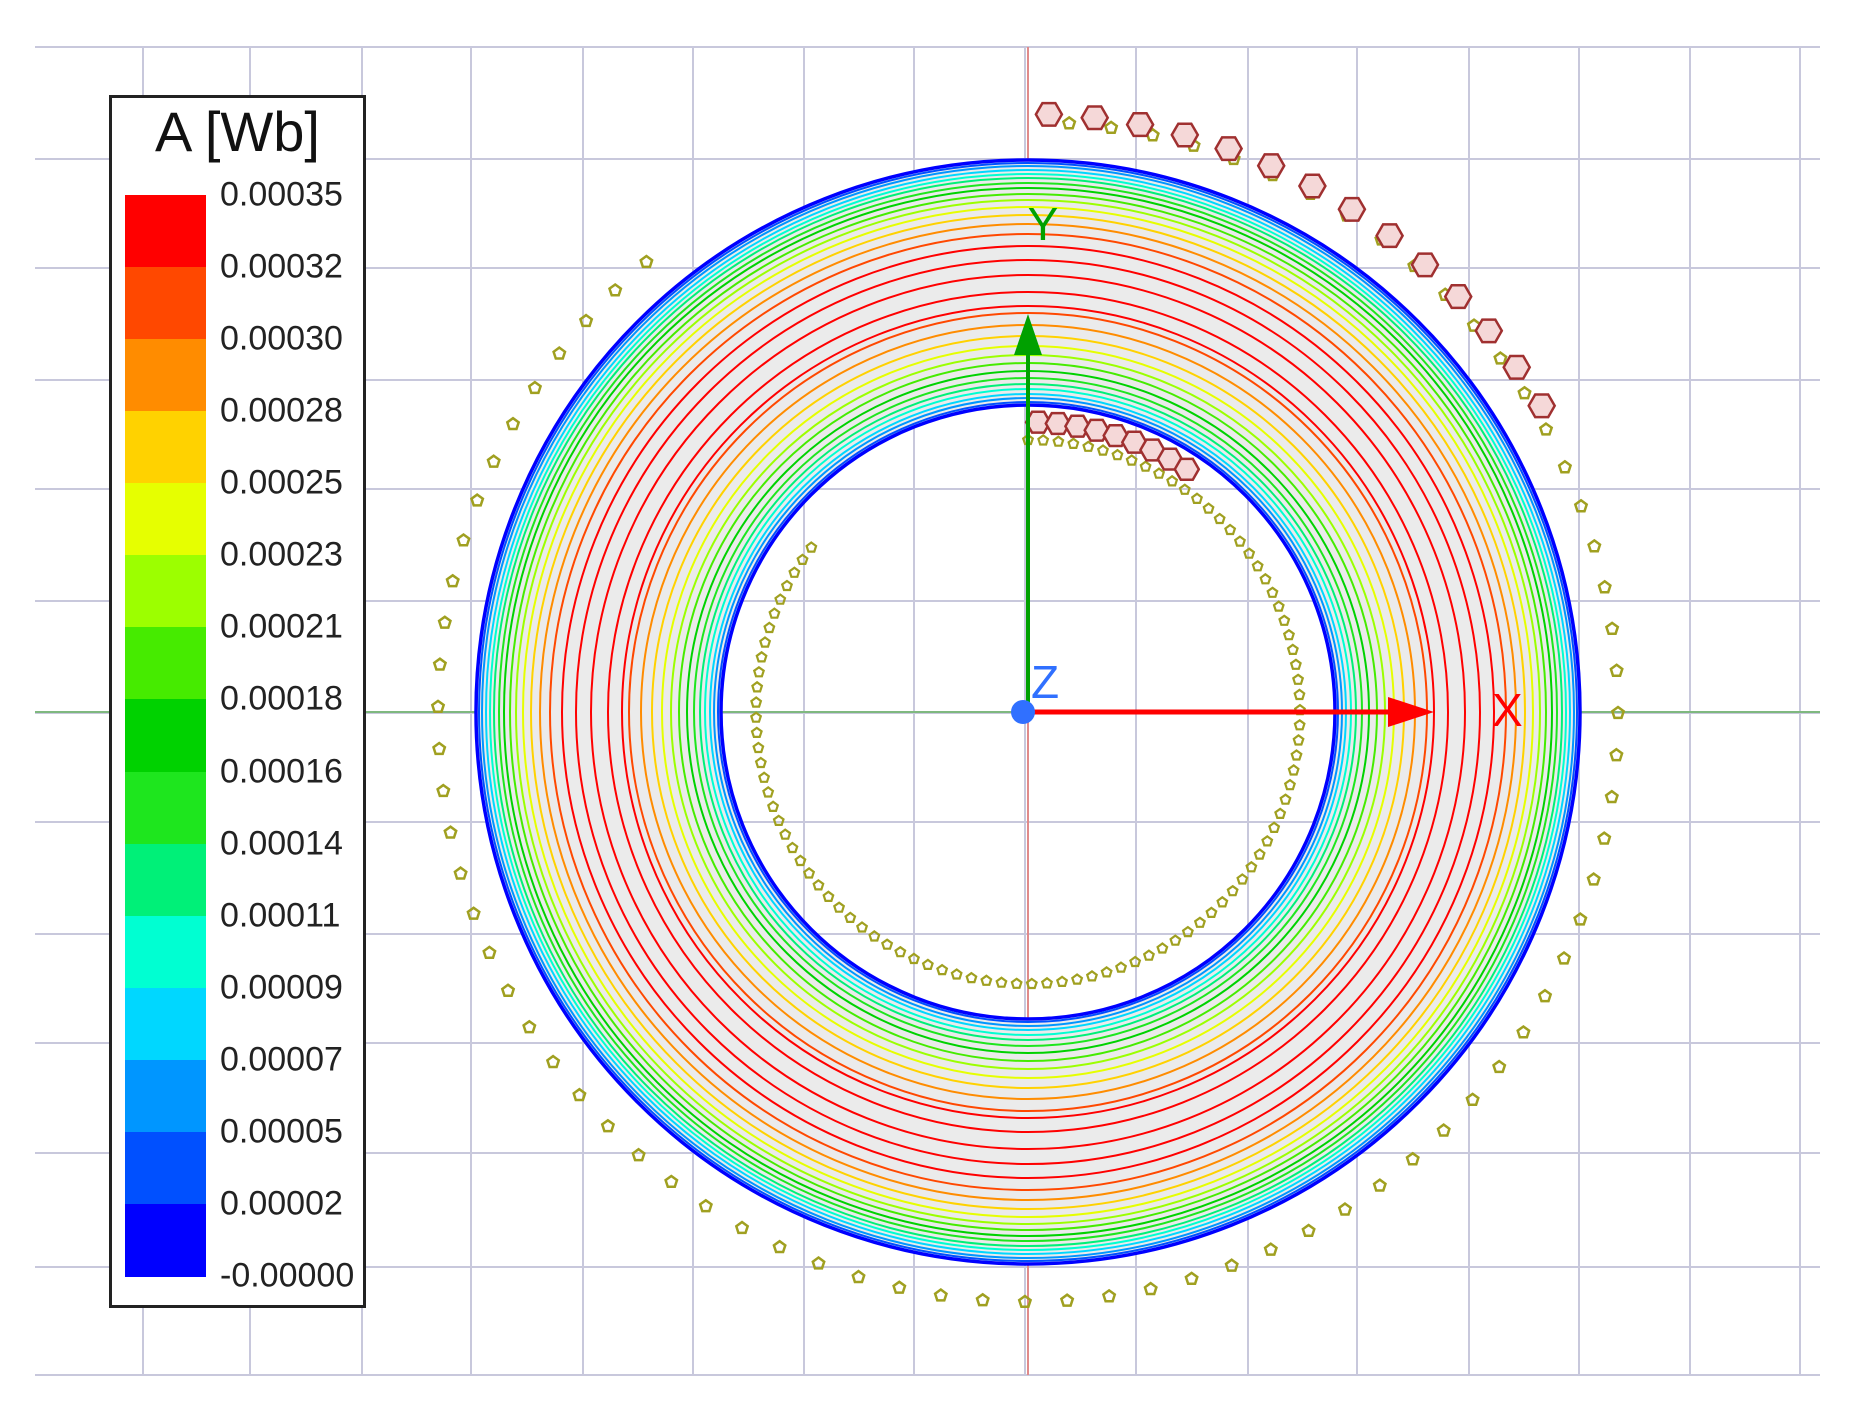 Image resolution: width=1852 pixels, height=1412 pixels. Describe the element at coordinates (281, 626) in the screenshot. I see `legend-value-label: 0.00021` at that location.